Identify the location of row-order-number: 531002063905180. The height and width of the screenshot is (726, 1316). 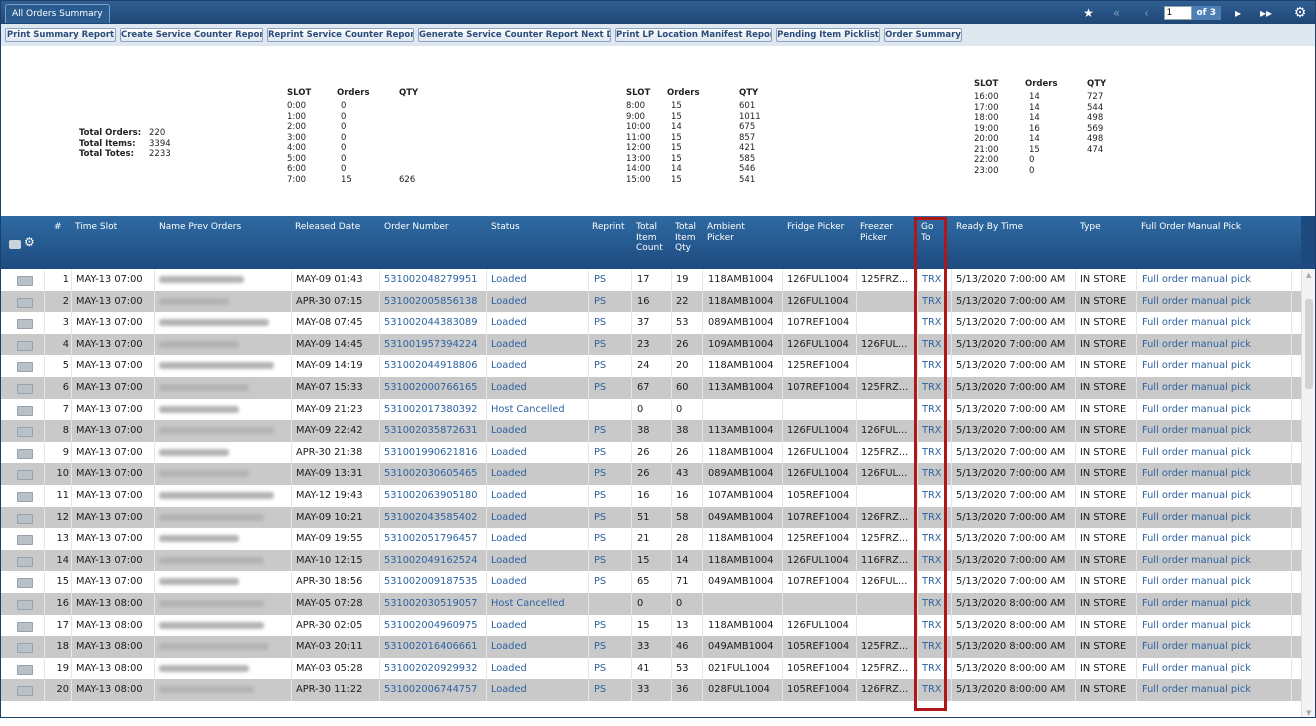
(431, 496).